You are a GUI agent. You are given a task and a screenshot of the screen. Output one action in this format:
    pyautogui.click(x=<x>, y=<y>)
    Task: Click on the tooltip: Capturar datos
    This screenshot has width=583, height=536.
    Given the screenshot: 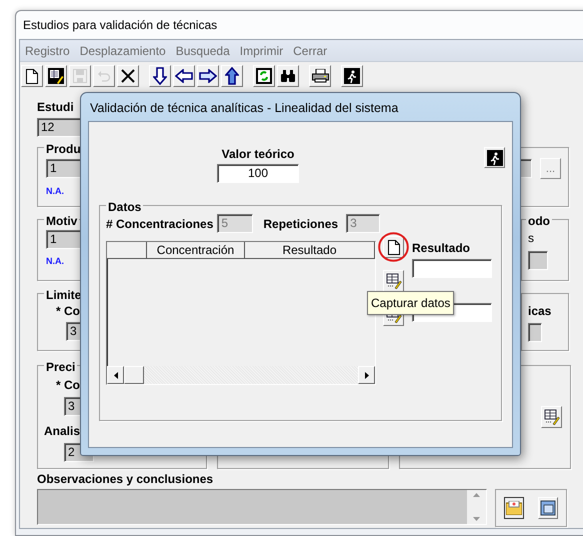 What is the action you would take?
    pyautogui.click(x=410, y=303)
    